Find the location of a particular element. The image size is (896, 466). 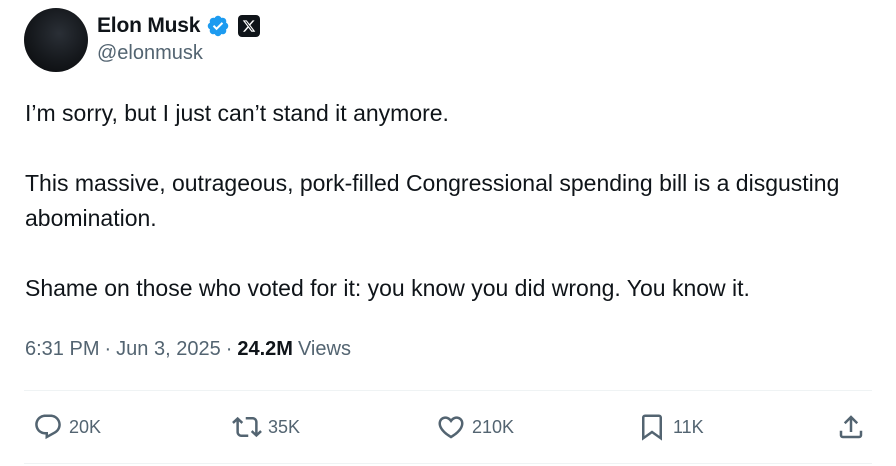

bookmark-icon is located at coordinates (652, 427).